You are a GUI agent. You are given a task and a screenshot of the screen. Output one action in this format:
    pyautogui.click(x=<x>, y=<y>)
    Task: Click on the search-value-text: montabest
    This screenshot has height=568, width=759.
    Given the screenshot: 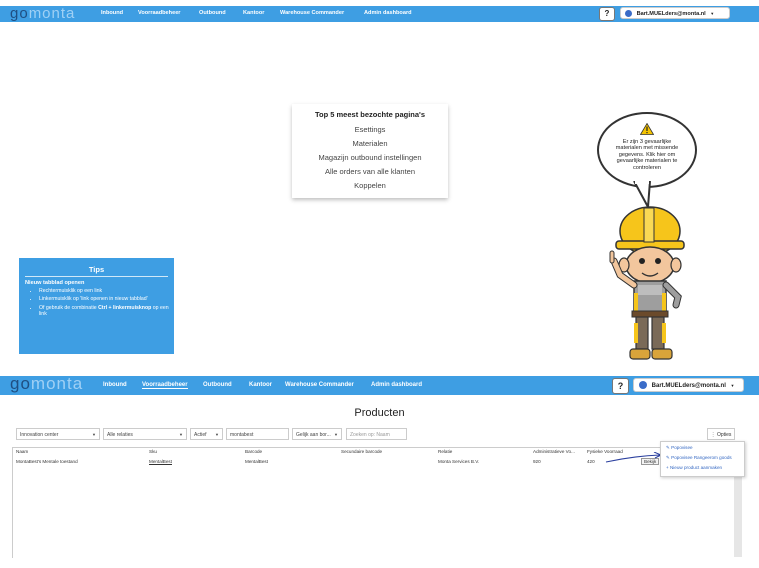 What is the action you would take?
    pyautogui.click(x=242, y=435)
    